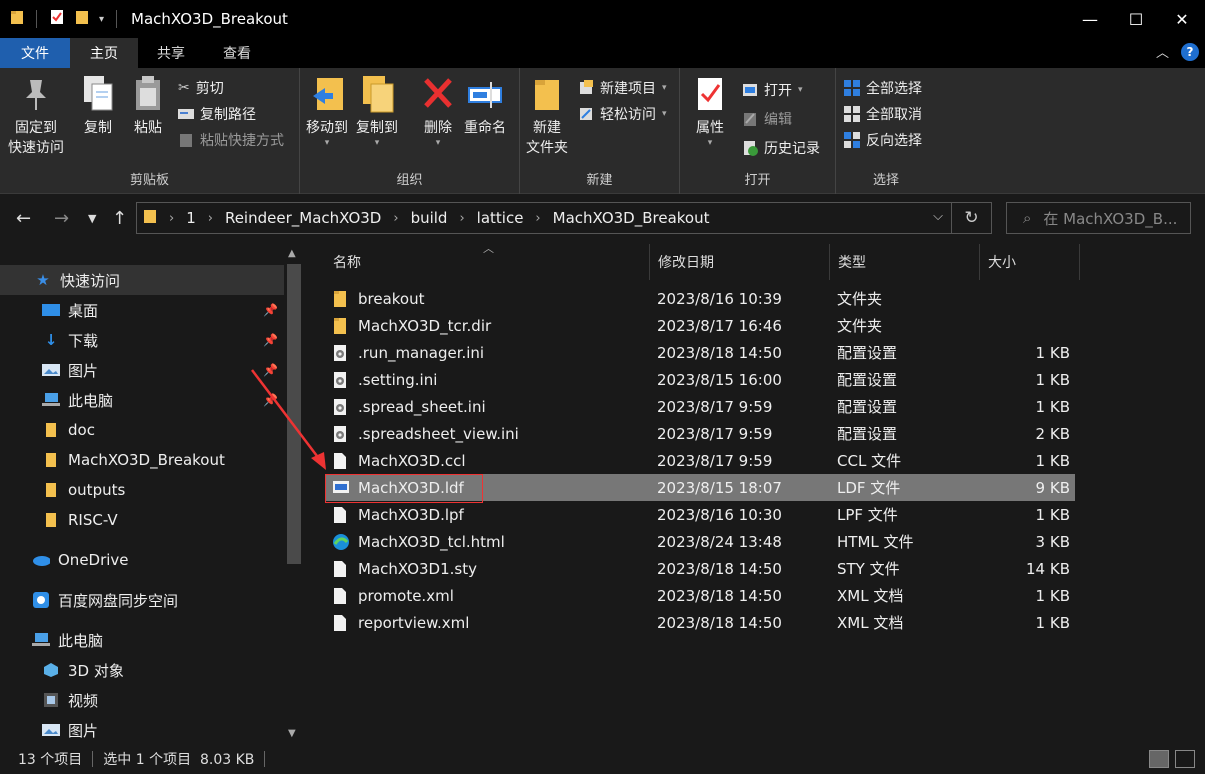  What do you see at coordinates (938, 216) in the screenshot?
I see `address-dropdown-icon: ⌵` at bounding box center [938, 216].